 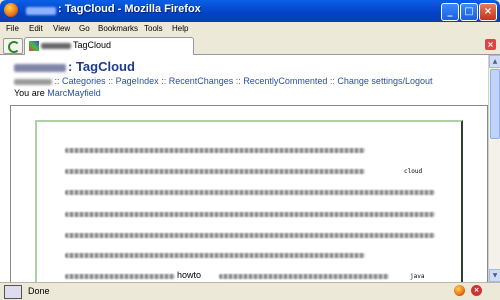 I want to click on menu-view: View, so click(x=61, y=28).